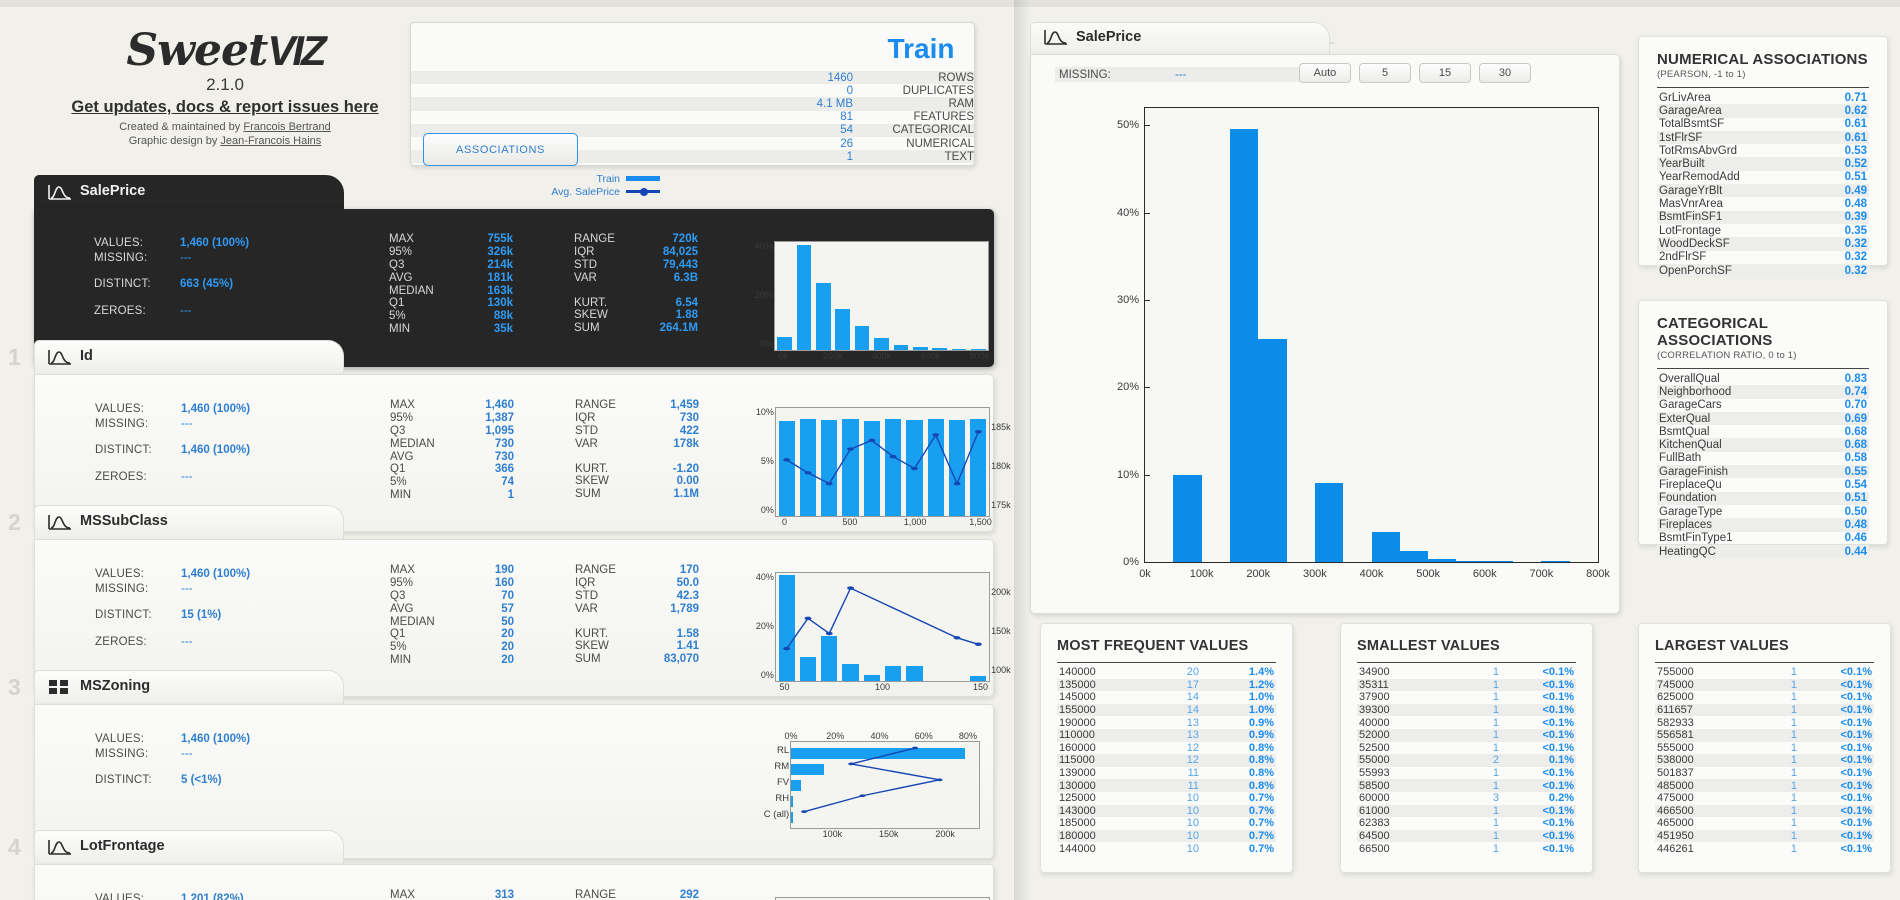 This screenshot has height=900, width=1900. What do you see at coordinates (500, 149) in the screenshot?
I see `associations-button: ASSOCIATIONS` at bounding box center [500, 149].